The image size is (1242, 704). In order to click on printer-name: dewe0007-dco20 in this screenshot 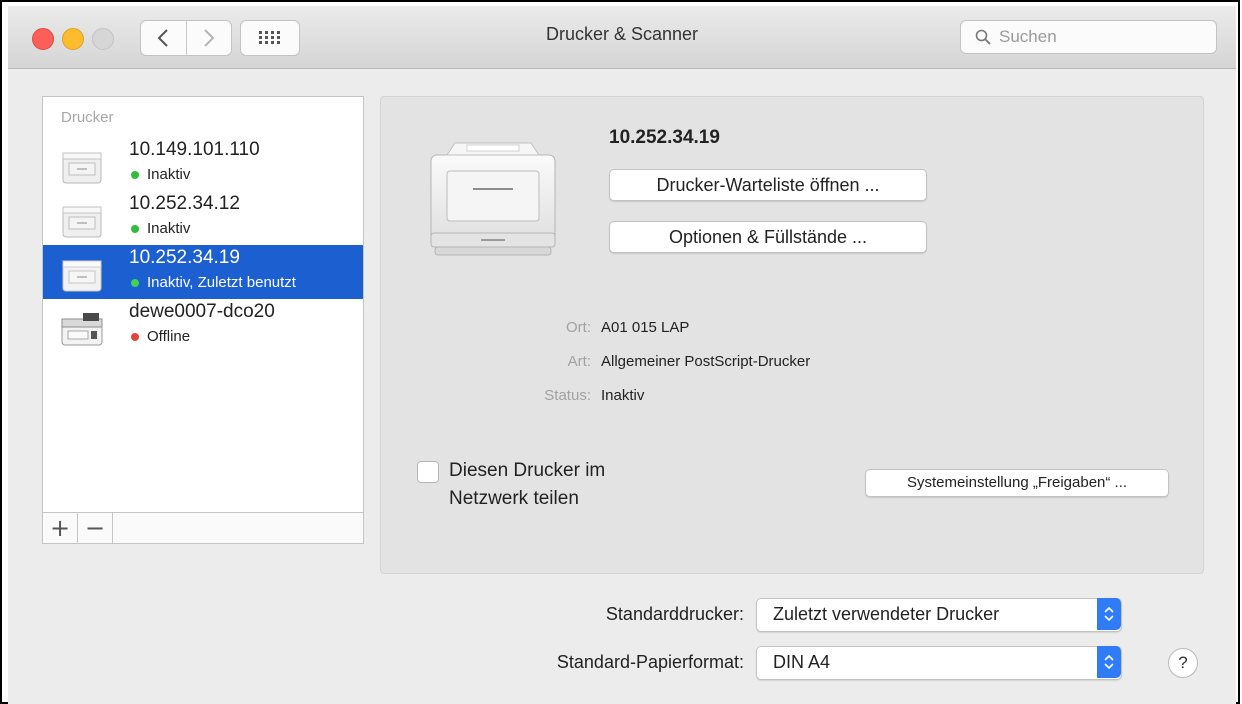, I will do `click(202, 311)`.